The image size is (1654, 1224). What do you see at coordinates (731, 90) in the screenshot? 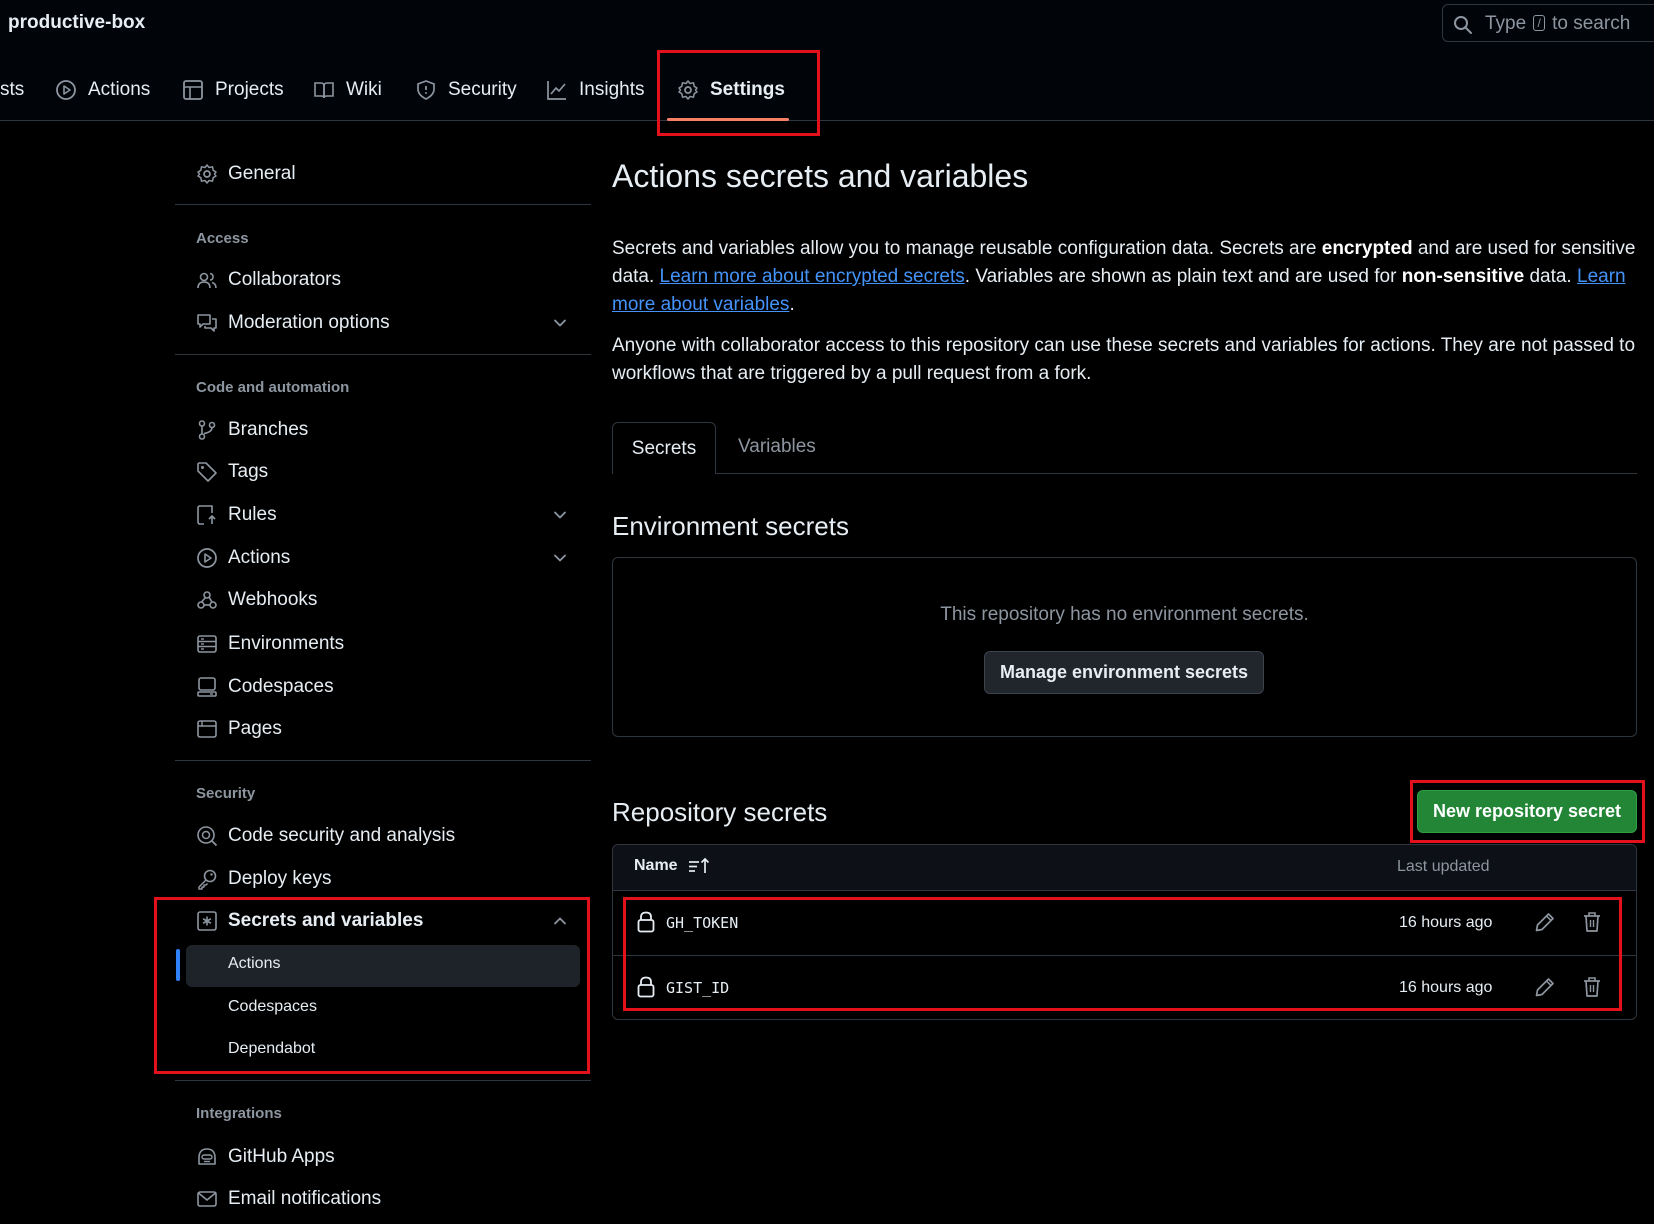
I see `tab-settings: Settings` at bounding box center [731, 90].